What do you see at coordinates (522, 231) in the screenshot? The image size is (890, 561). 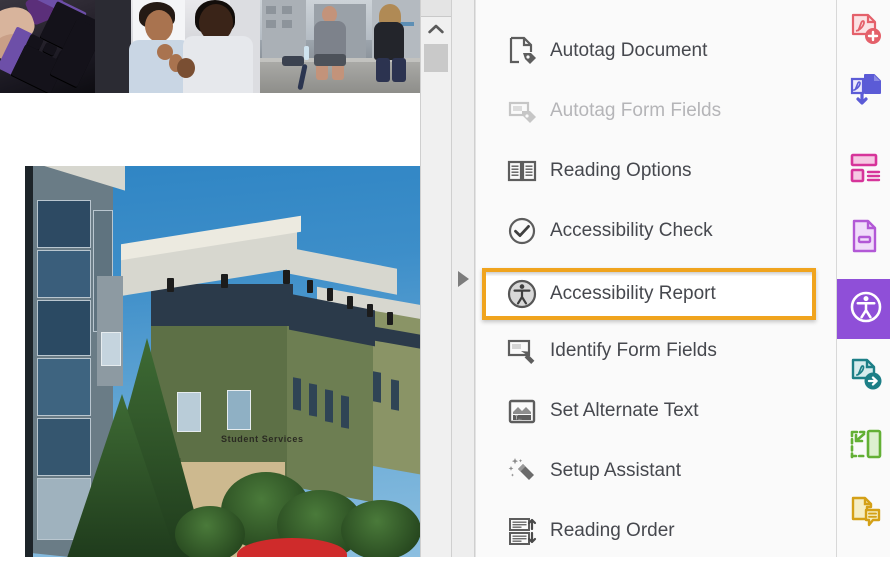 I see `accessibility-check-icon` at bounding box center [522, 231].